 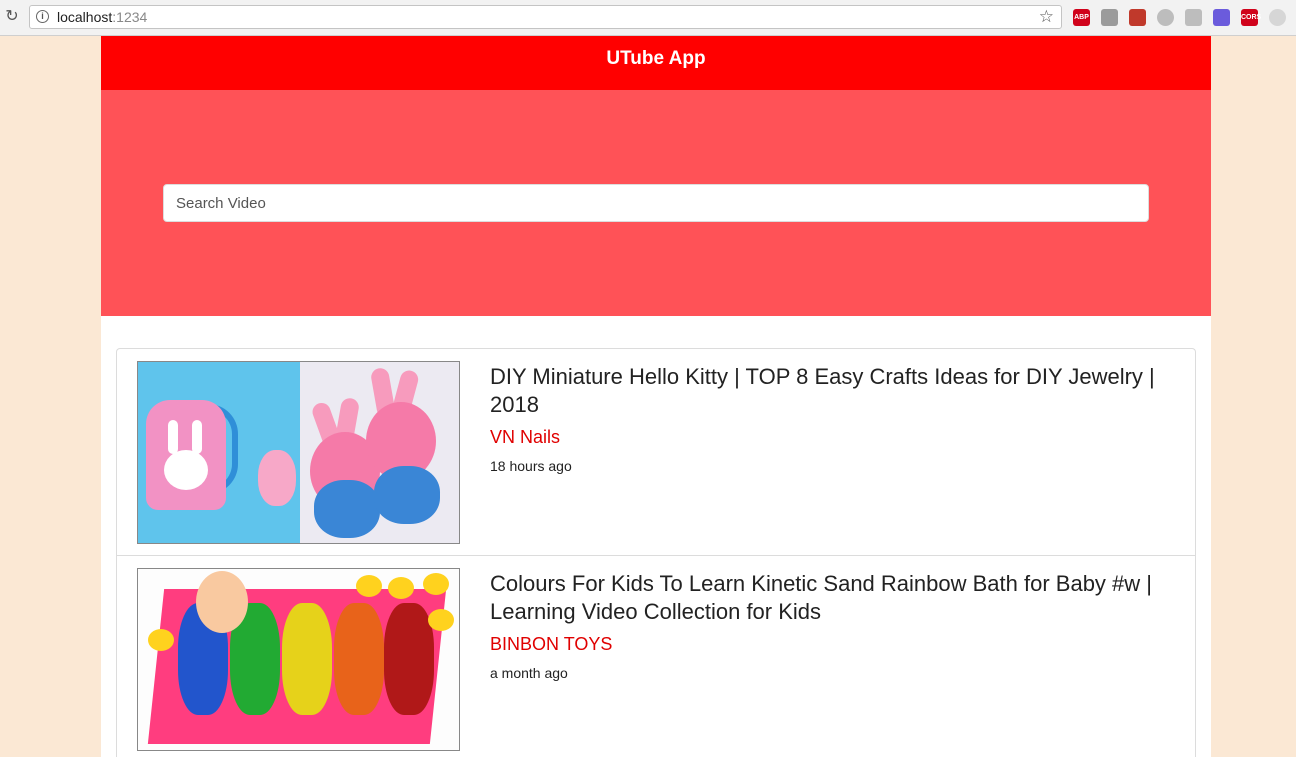 I want to click on url-text: localhost:1234, so click(x=102, y=17).